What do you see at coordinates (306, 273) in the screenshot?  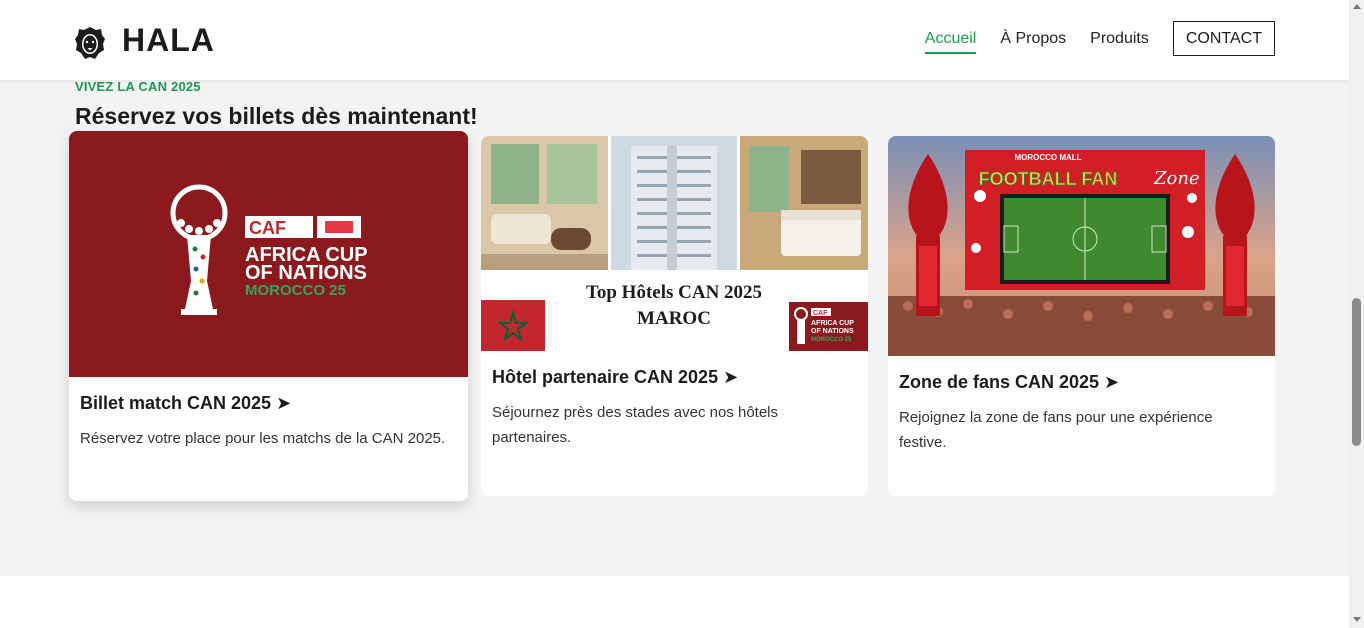 I see `afcon-line2: OF NATIONS` at bounding box center [306, 273].